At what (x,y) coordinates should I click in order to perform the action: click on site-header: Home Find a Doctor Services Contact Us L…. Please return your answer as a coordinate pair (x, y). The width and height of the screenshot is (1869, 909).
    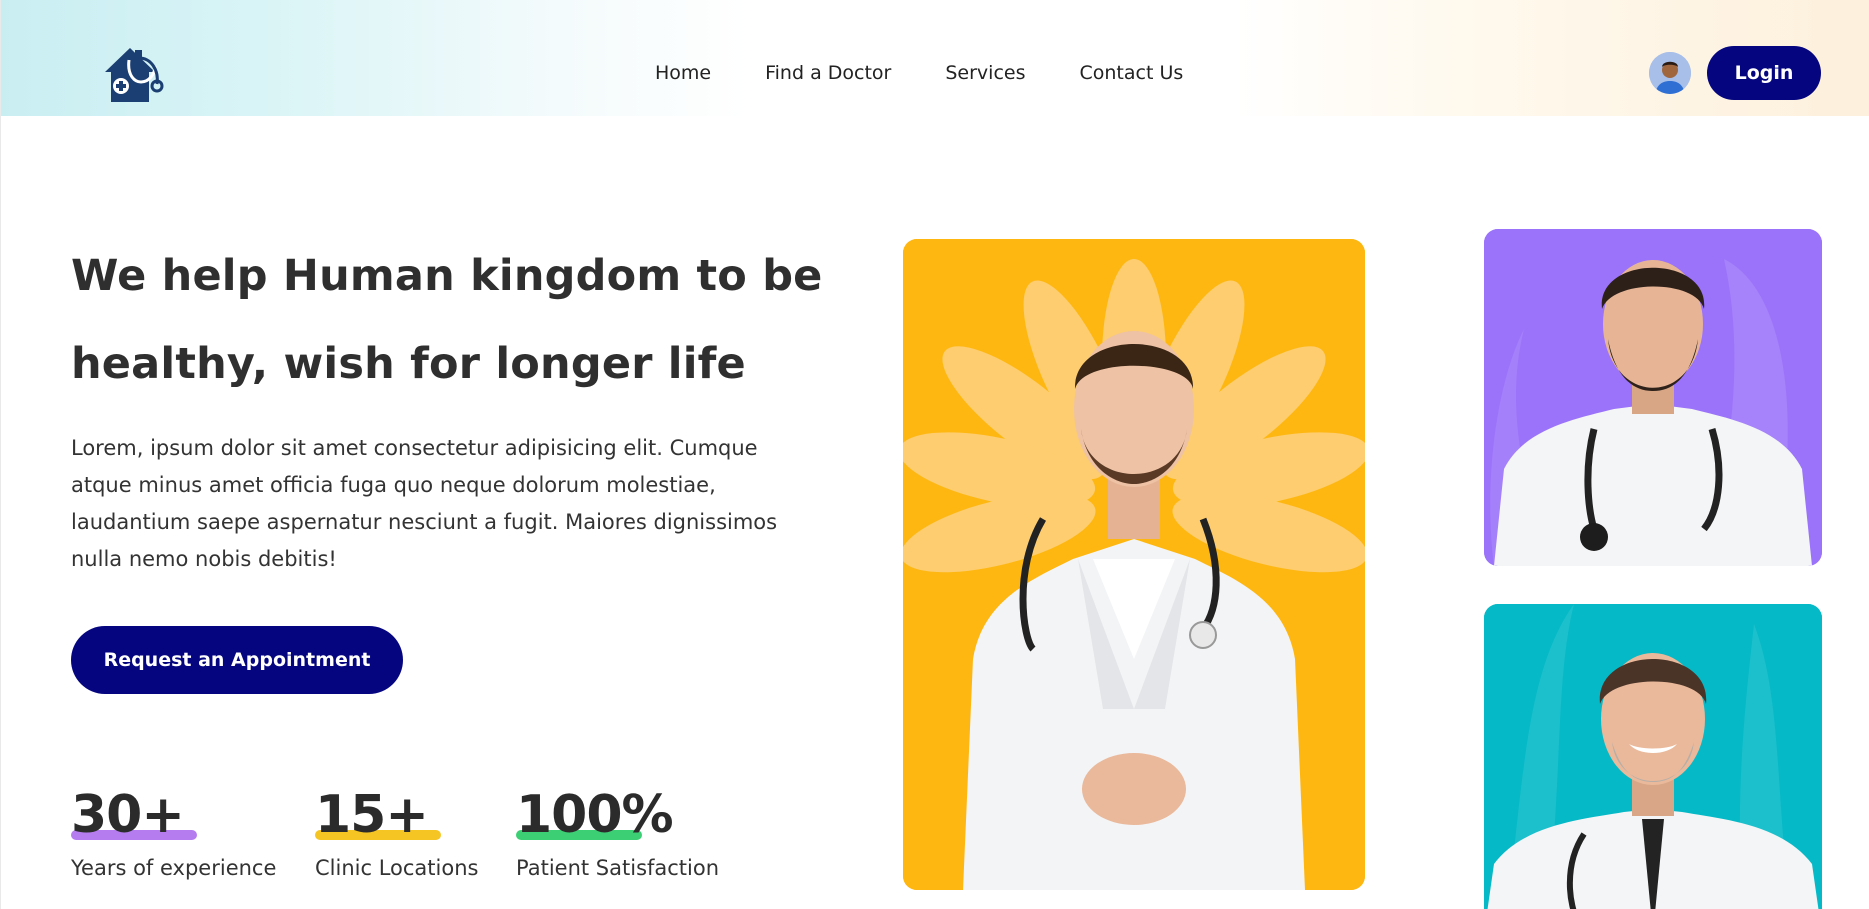
    Looking at the image, I should click on (935, 58).